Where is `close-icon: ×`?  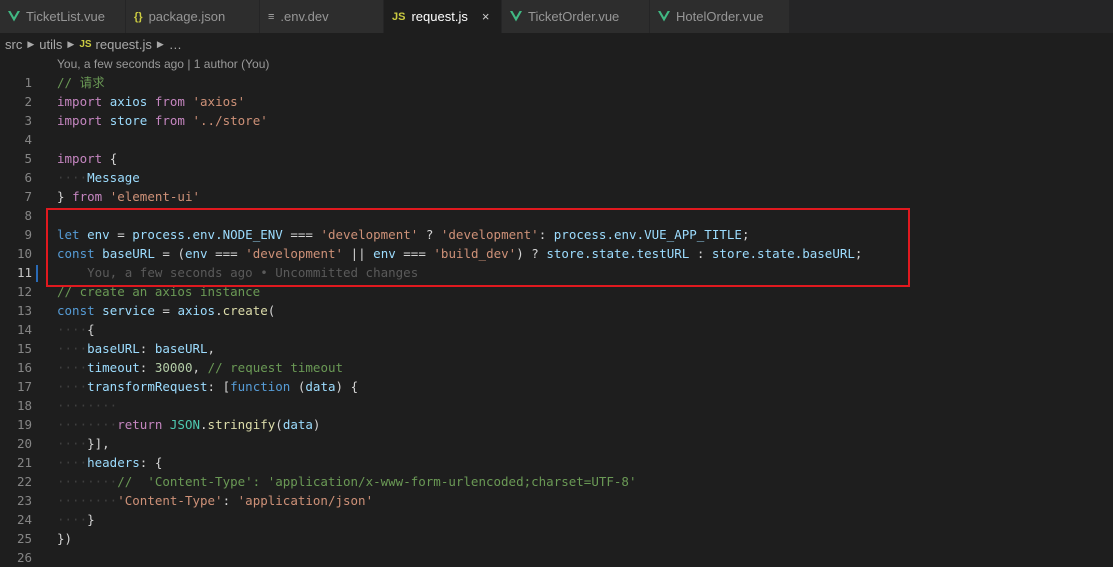
close-icon: × is located at coordinates (486, 16).